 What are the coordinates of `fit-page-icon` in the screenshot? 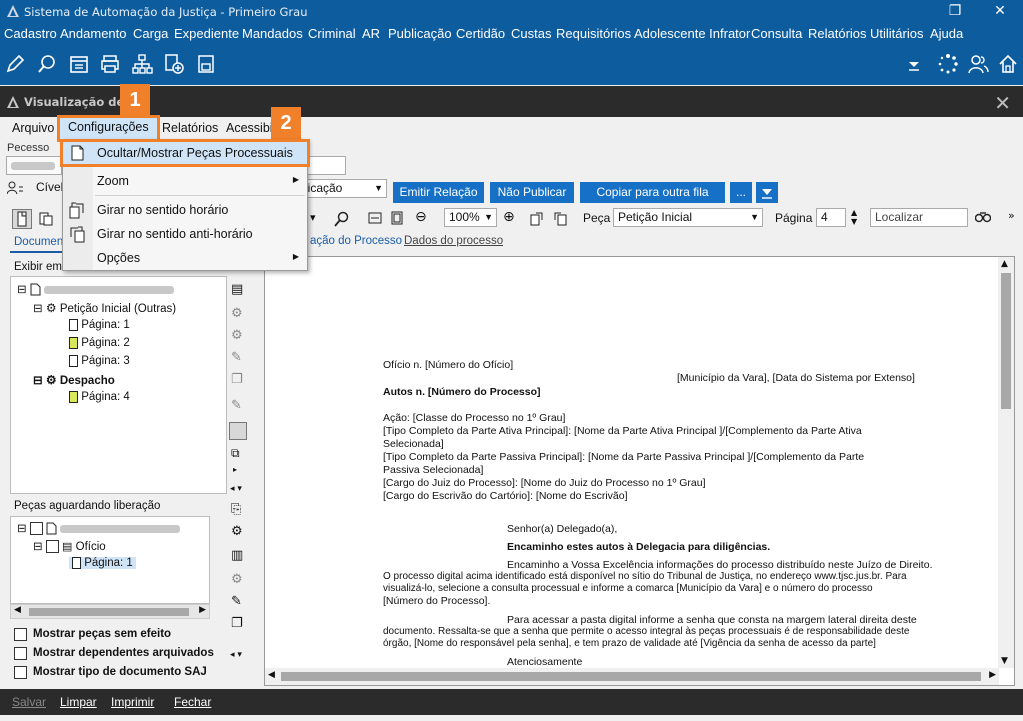 It's located at (398, 219).